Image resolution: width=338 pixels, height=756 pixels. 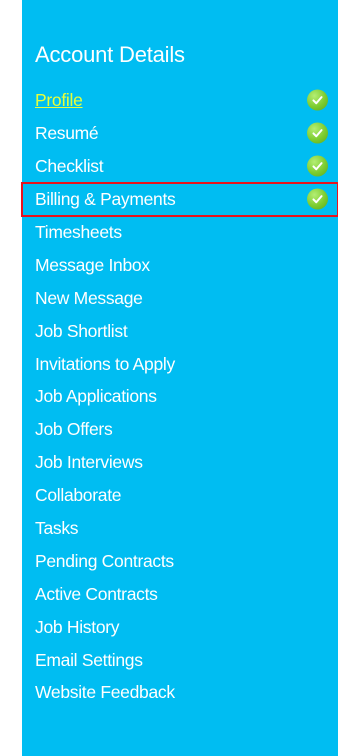 What do you see at coordinates (110, 54) in the screenshot?
I see `sidebar-title: Account Details` at bounding box center [110, 54].